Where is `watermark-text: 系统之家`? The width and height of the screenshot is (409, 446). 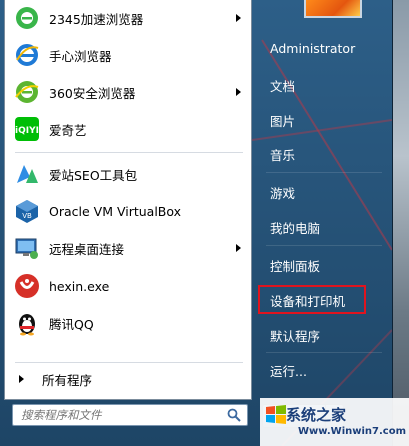
watermark-text: 系统之家 is located at coordinates (316, 415).